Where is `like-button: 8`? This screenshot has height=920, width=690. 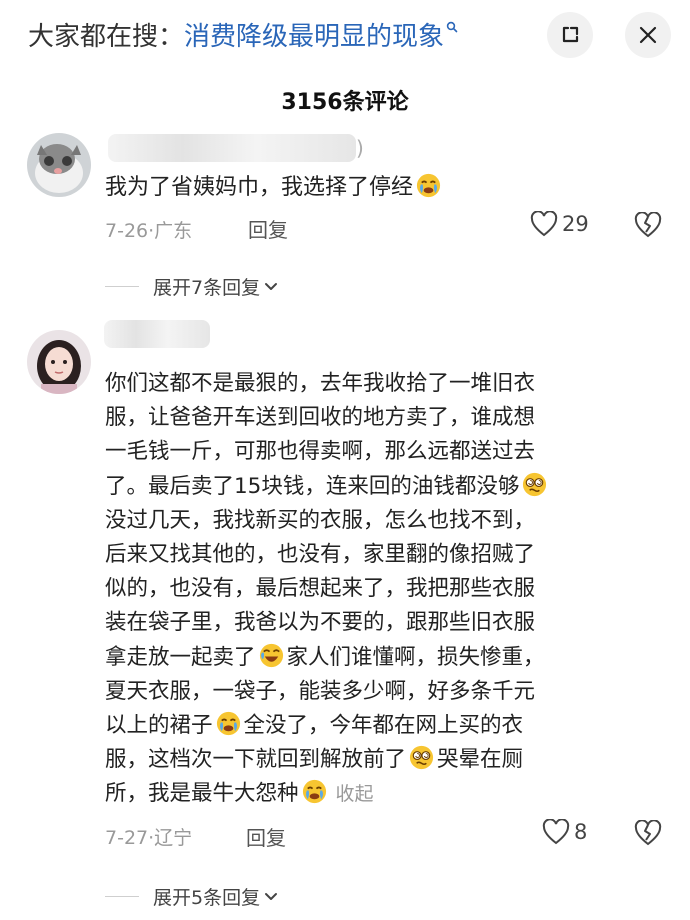
like-button: 8 is located at coordinates (564, 832).